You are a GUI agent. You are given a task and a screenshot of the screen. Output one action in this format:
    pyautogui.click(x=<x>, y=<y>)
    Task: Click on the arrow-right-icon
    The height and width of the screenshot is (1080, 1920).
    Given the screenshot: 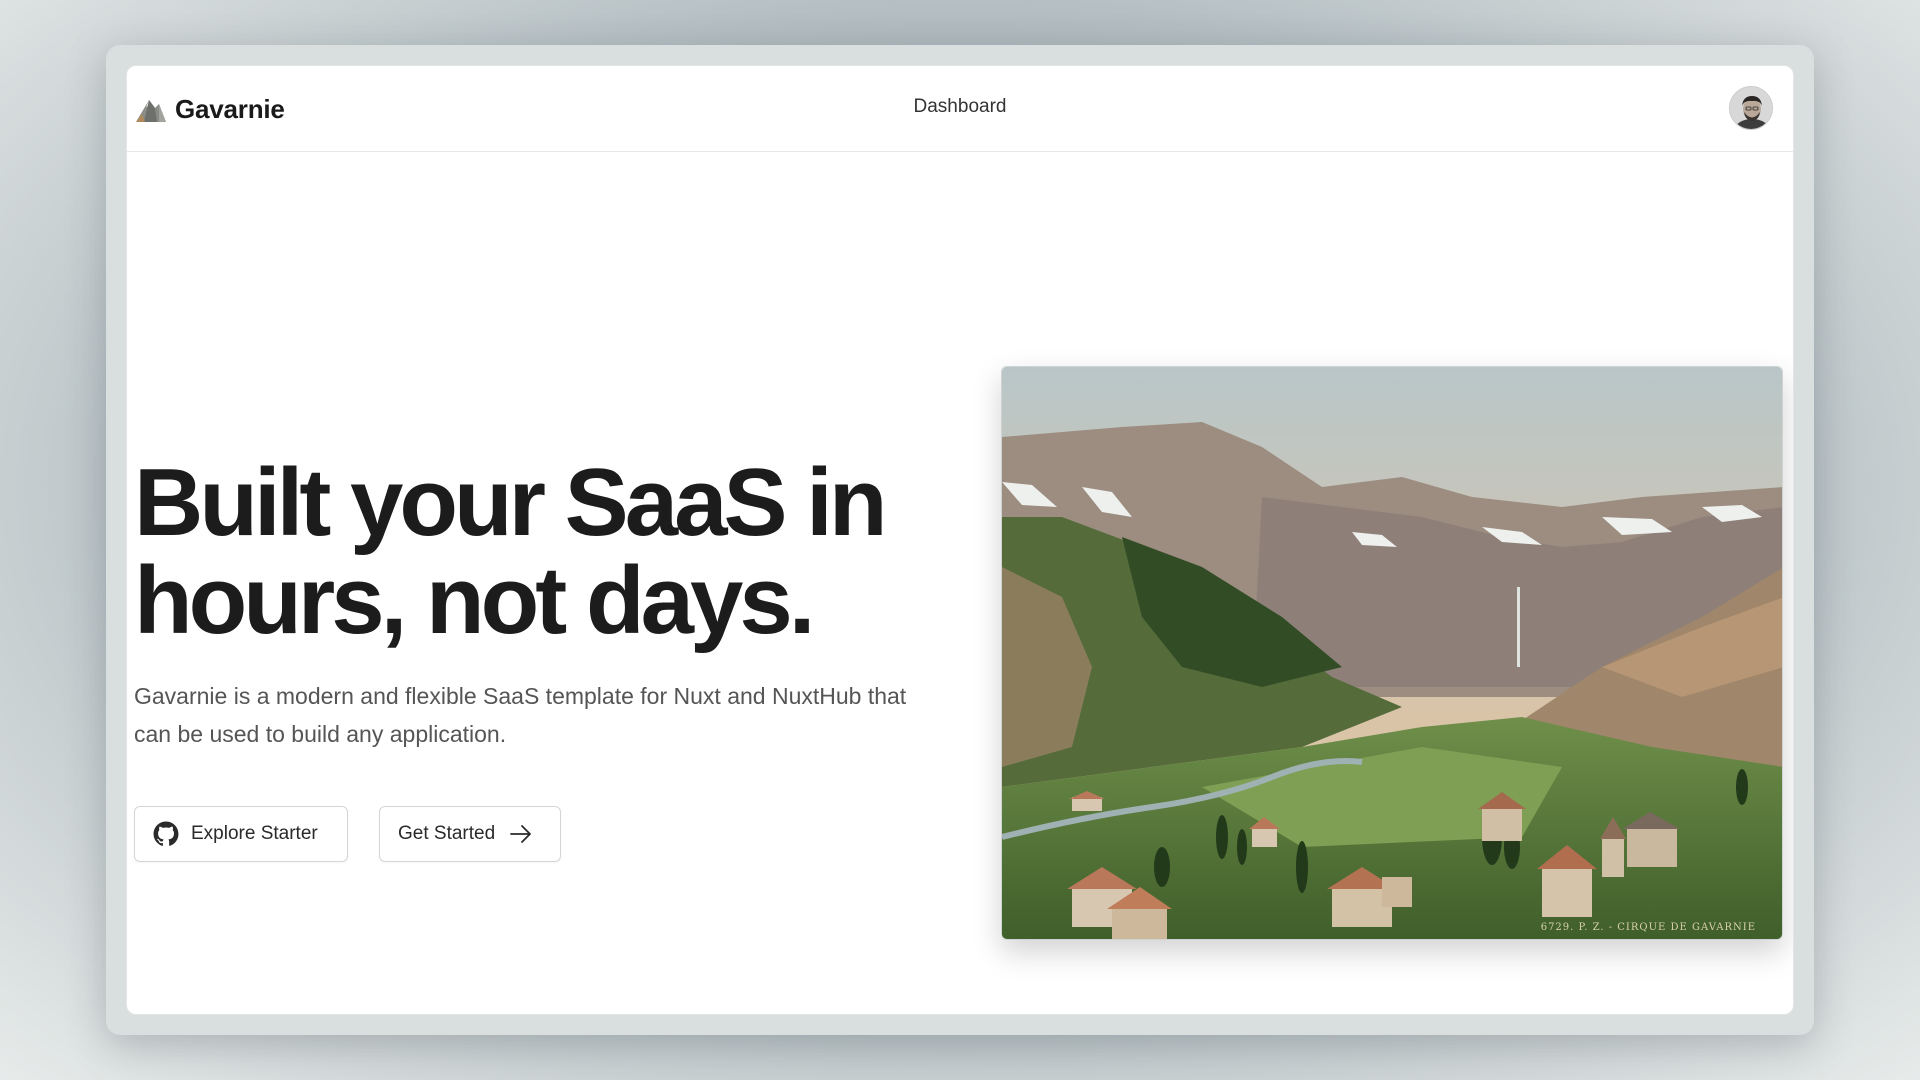 What is the action you would take?
    pyautogui.click(x=521, y=834)
    